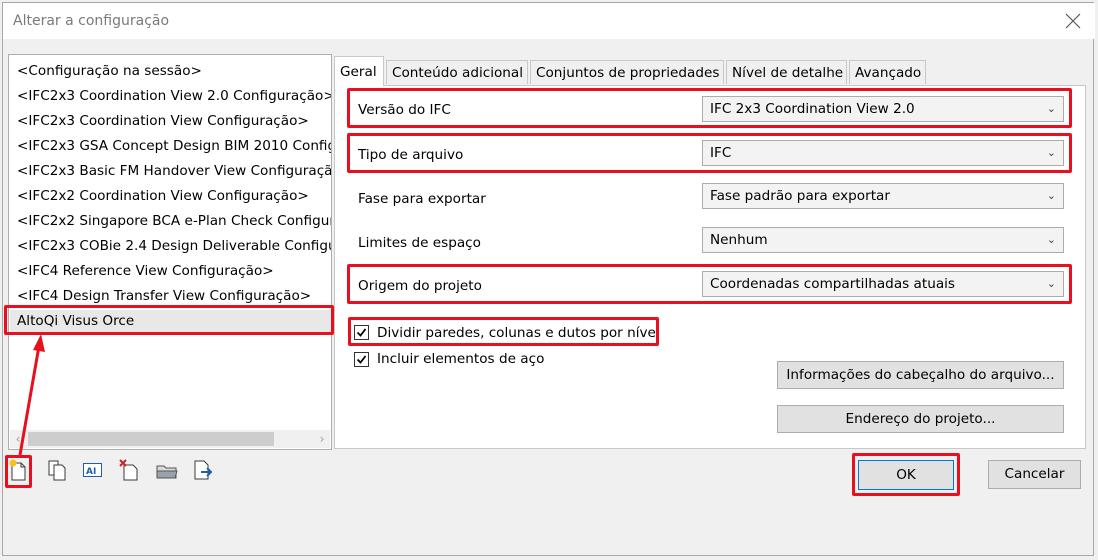 Image resolution: width=1098 pixels, height=560 pixels. I want to click on cancel-button: Cancelar, so click(1034, 474).